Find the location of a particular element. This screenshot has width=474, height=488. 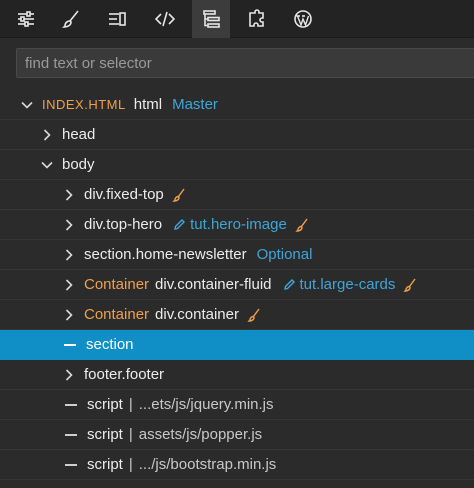

brush-icon is located at coordinates (70, 19).